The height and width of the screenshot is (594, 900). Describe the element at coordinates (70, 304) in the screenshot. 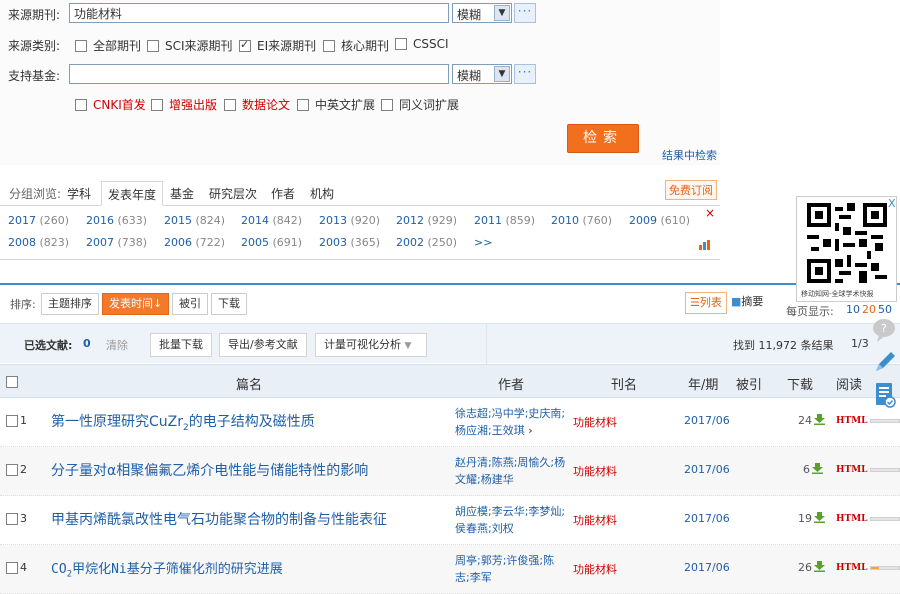

I see `sort-relevance-button: 主题排序` at that location.